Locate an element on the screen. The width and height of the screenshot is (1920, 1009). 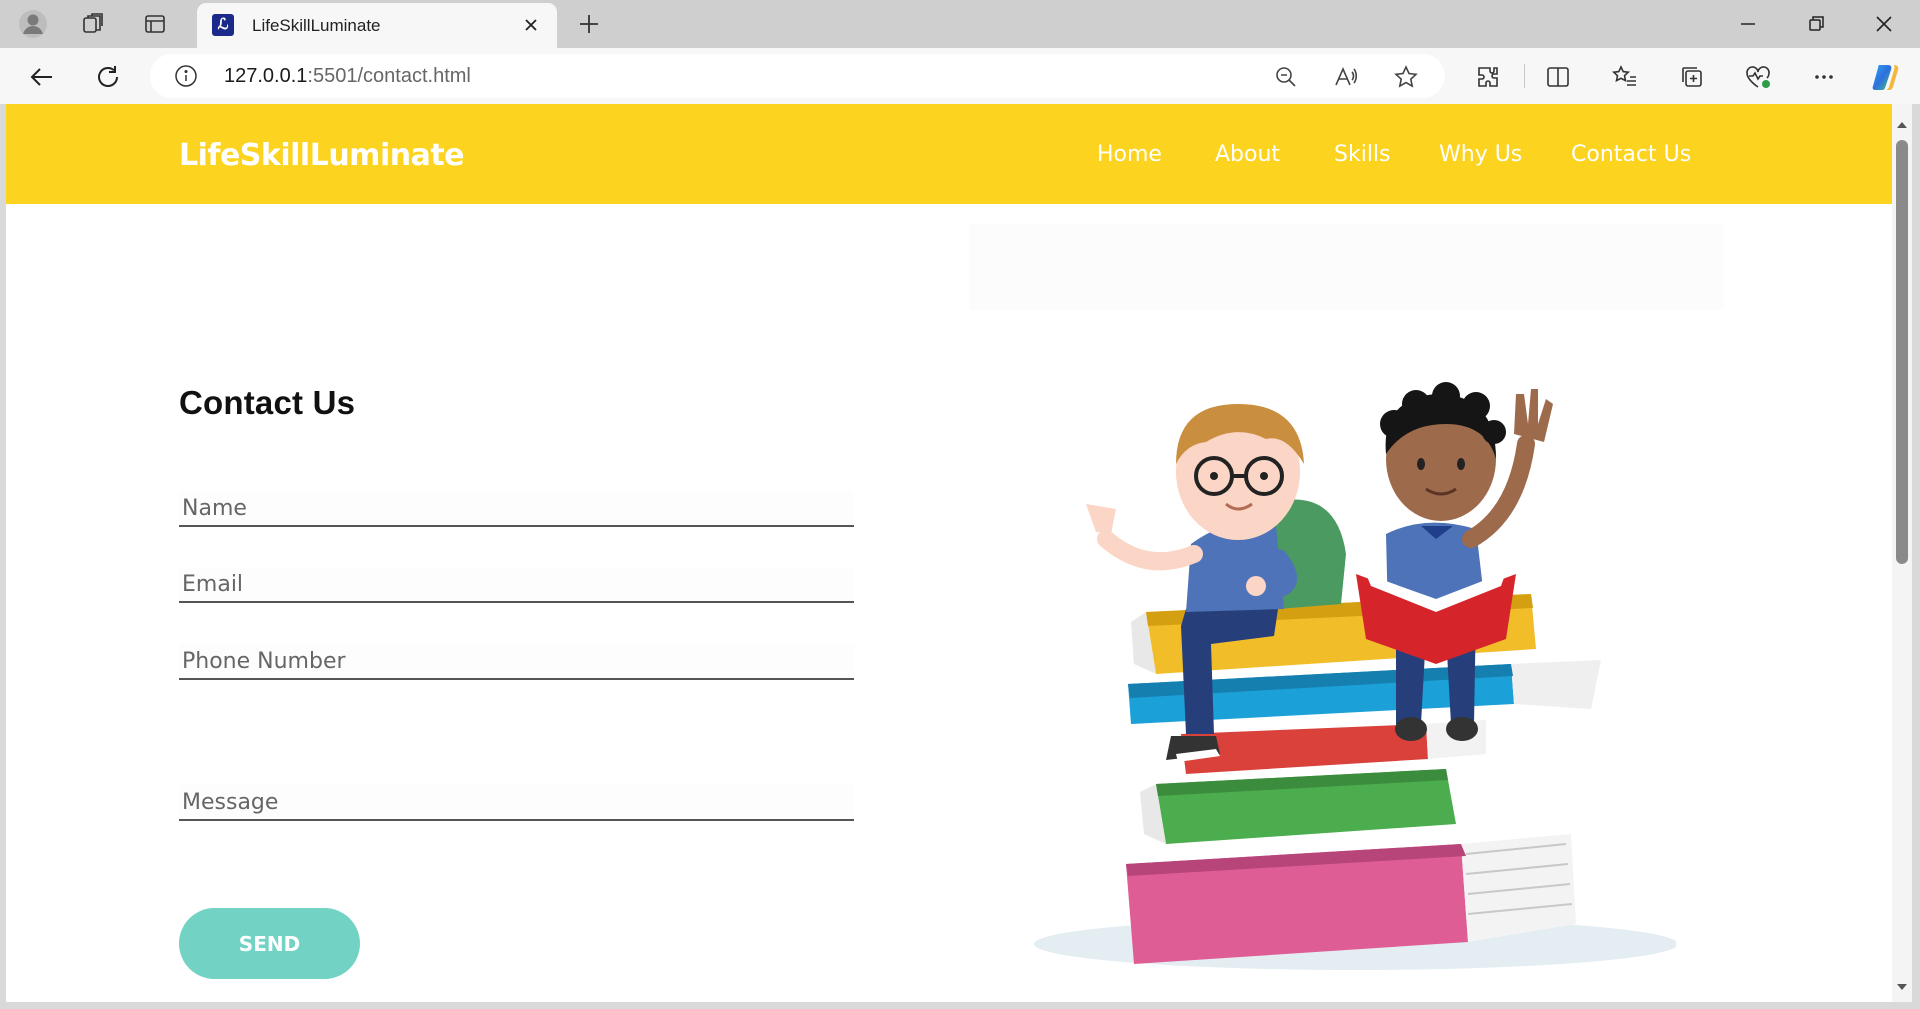
active-tab: ℒ LifeSkillLuminate is located at coordinates (377, 25).